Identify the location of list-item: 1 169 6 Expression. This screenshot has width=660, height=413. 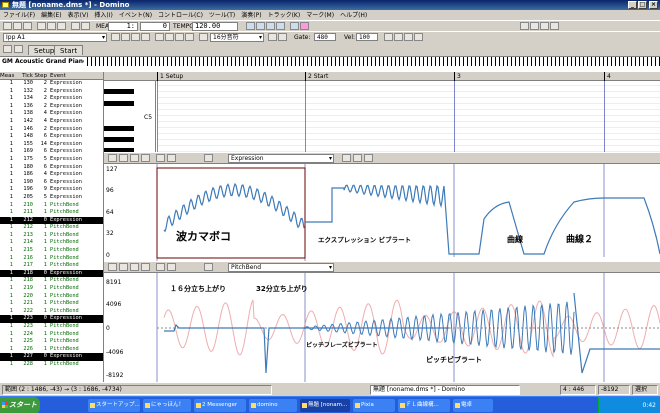
(51, 152).